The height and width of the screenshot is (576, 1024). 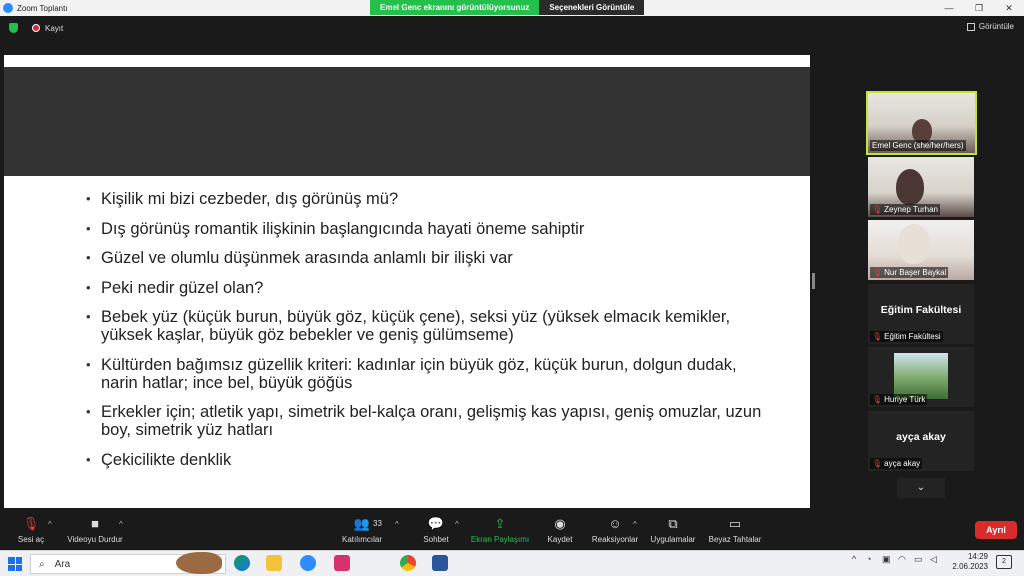 I want to click on unmute-button: 🎙 Sesi aç, so click(x=31, y=530).